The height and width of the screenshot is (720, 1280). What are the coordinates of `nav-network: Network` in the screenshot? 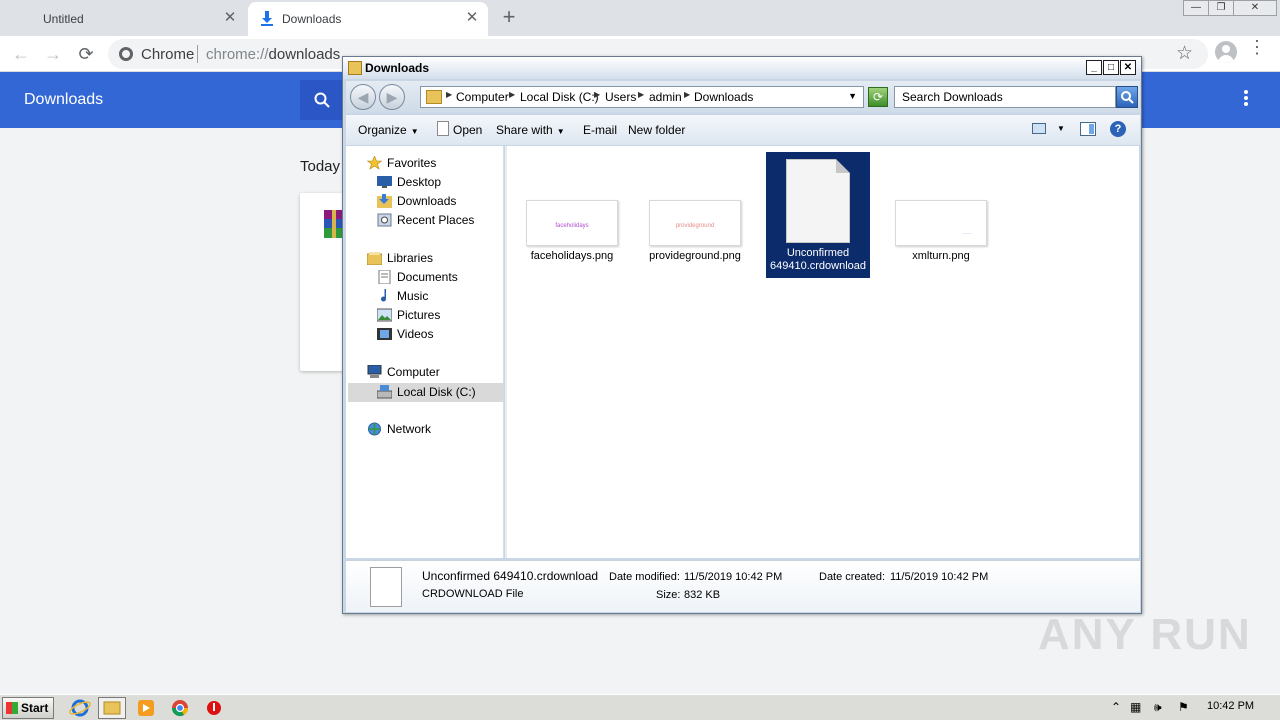 It's located at (399, 429).